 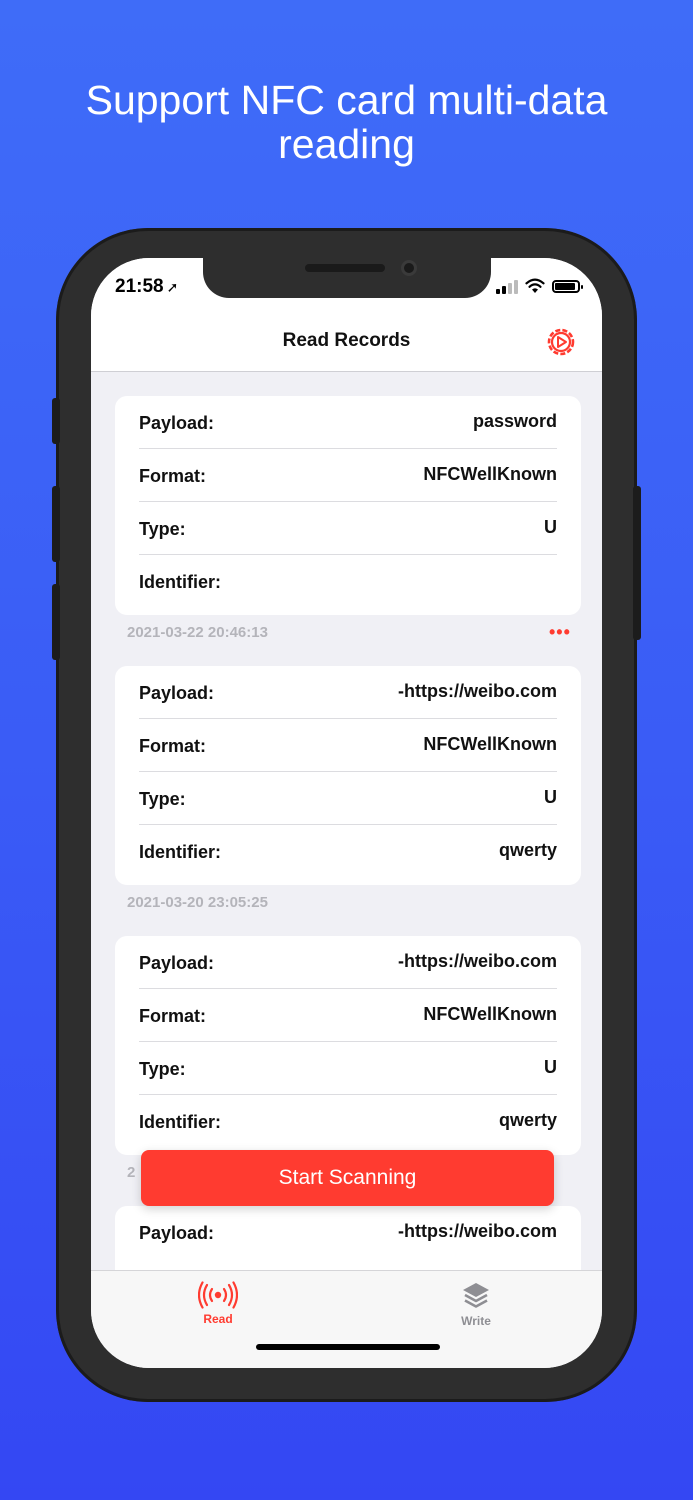 I want to click on record-row: Identifier:, so click(x=348, y=585).